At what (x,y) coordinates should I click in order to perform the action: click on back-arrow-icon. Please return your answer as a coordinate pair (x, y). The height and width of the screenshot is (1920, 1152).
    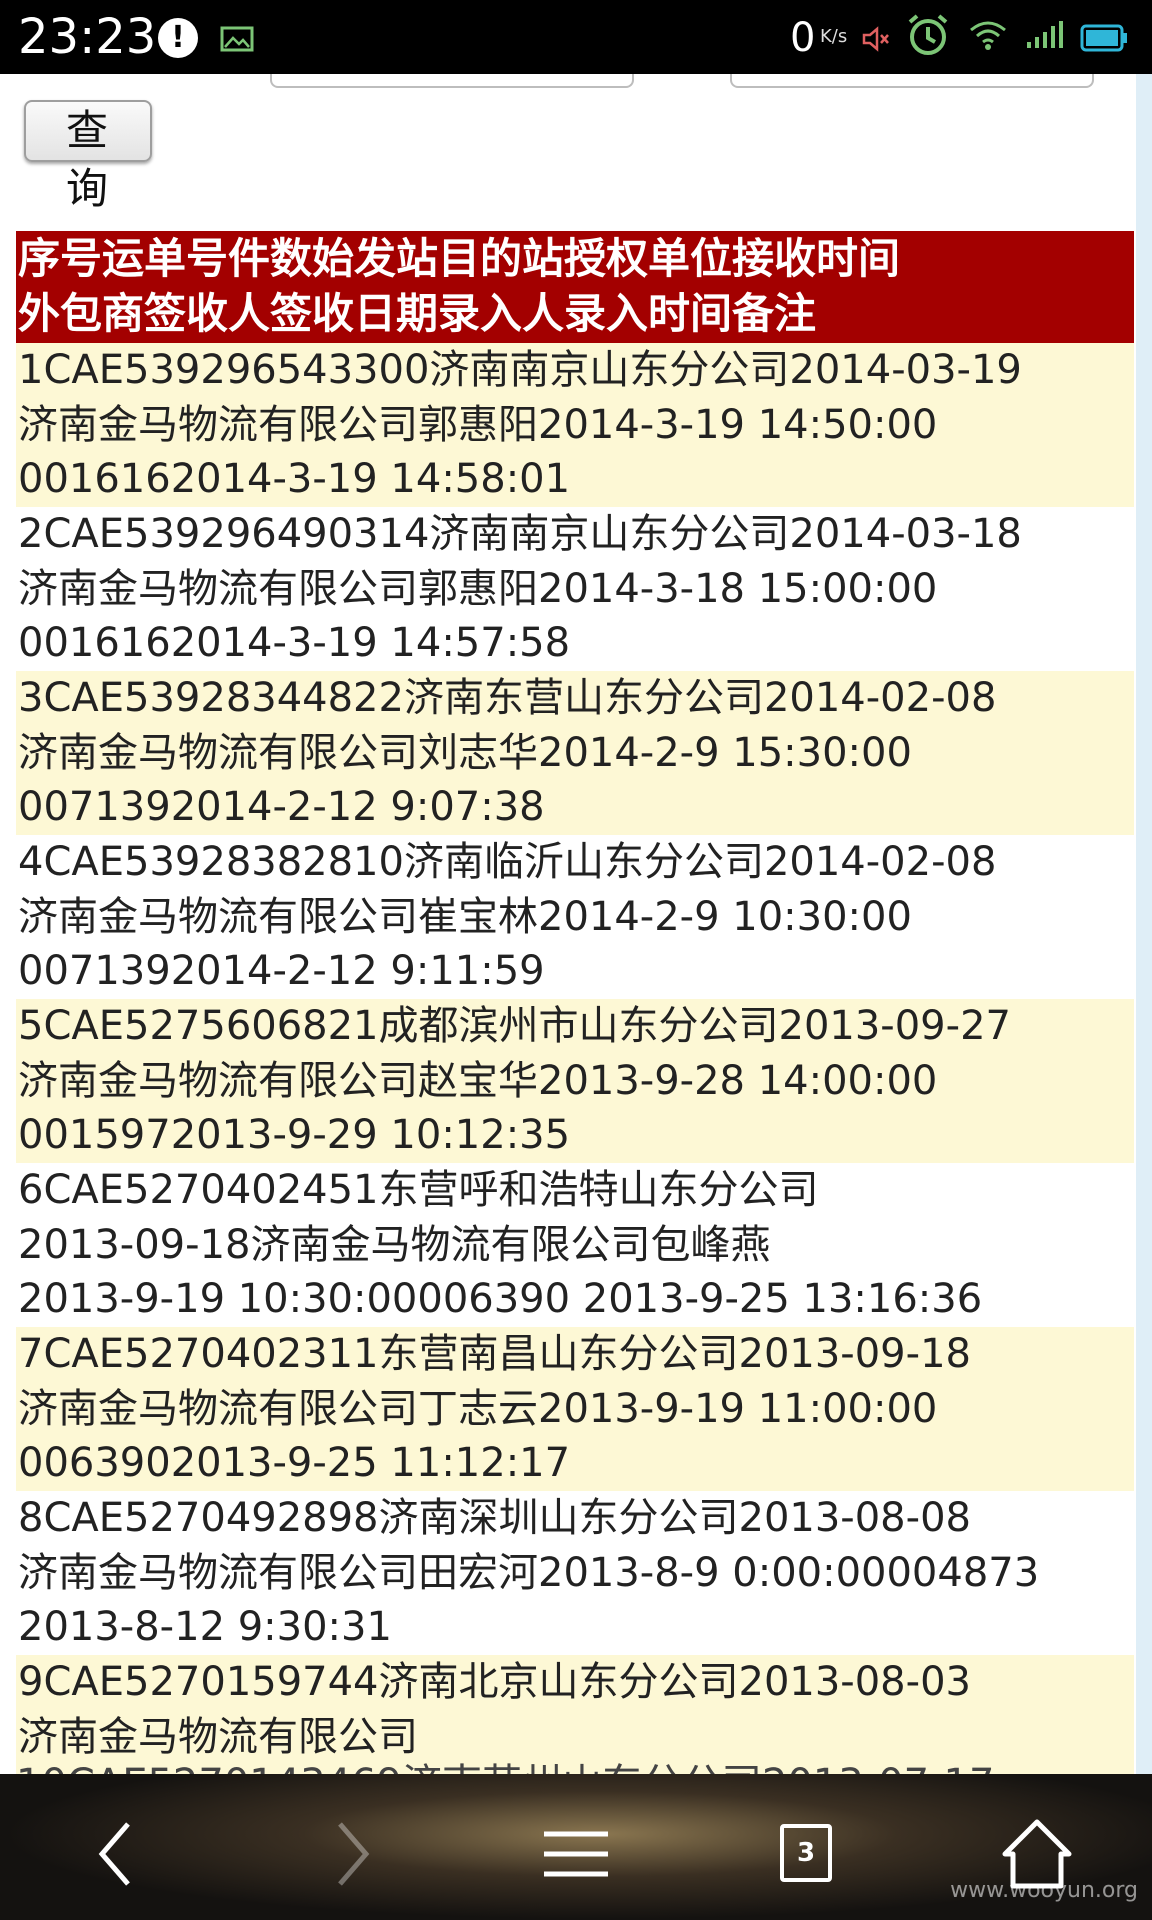
    Looking at the image, I should click on (114, 1854).